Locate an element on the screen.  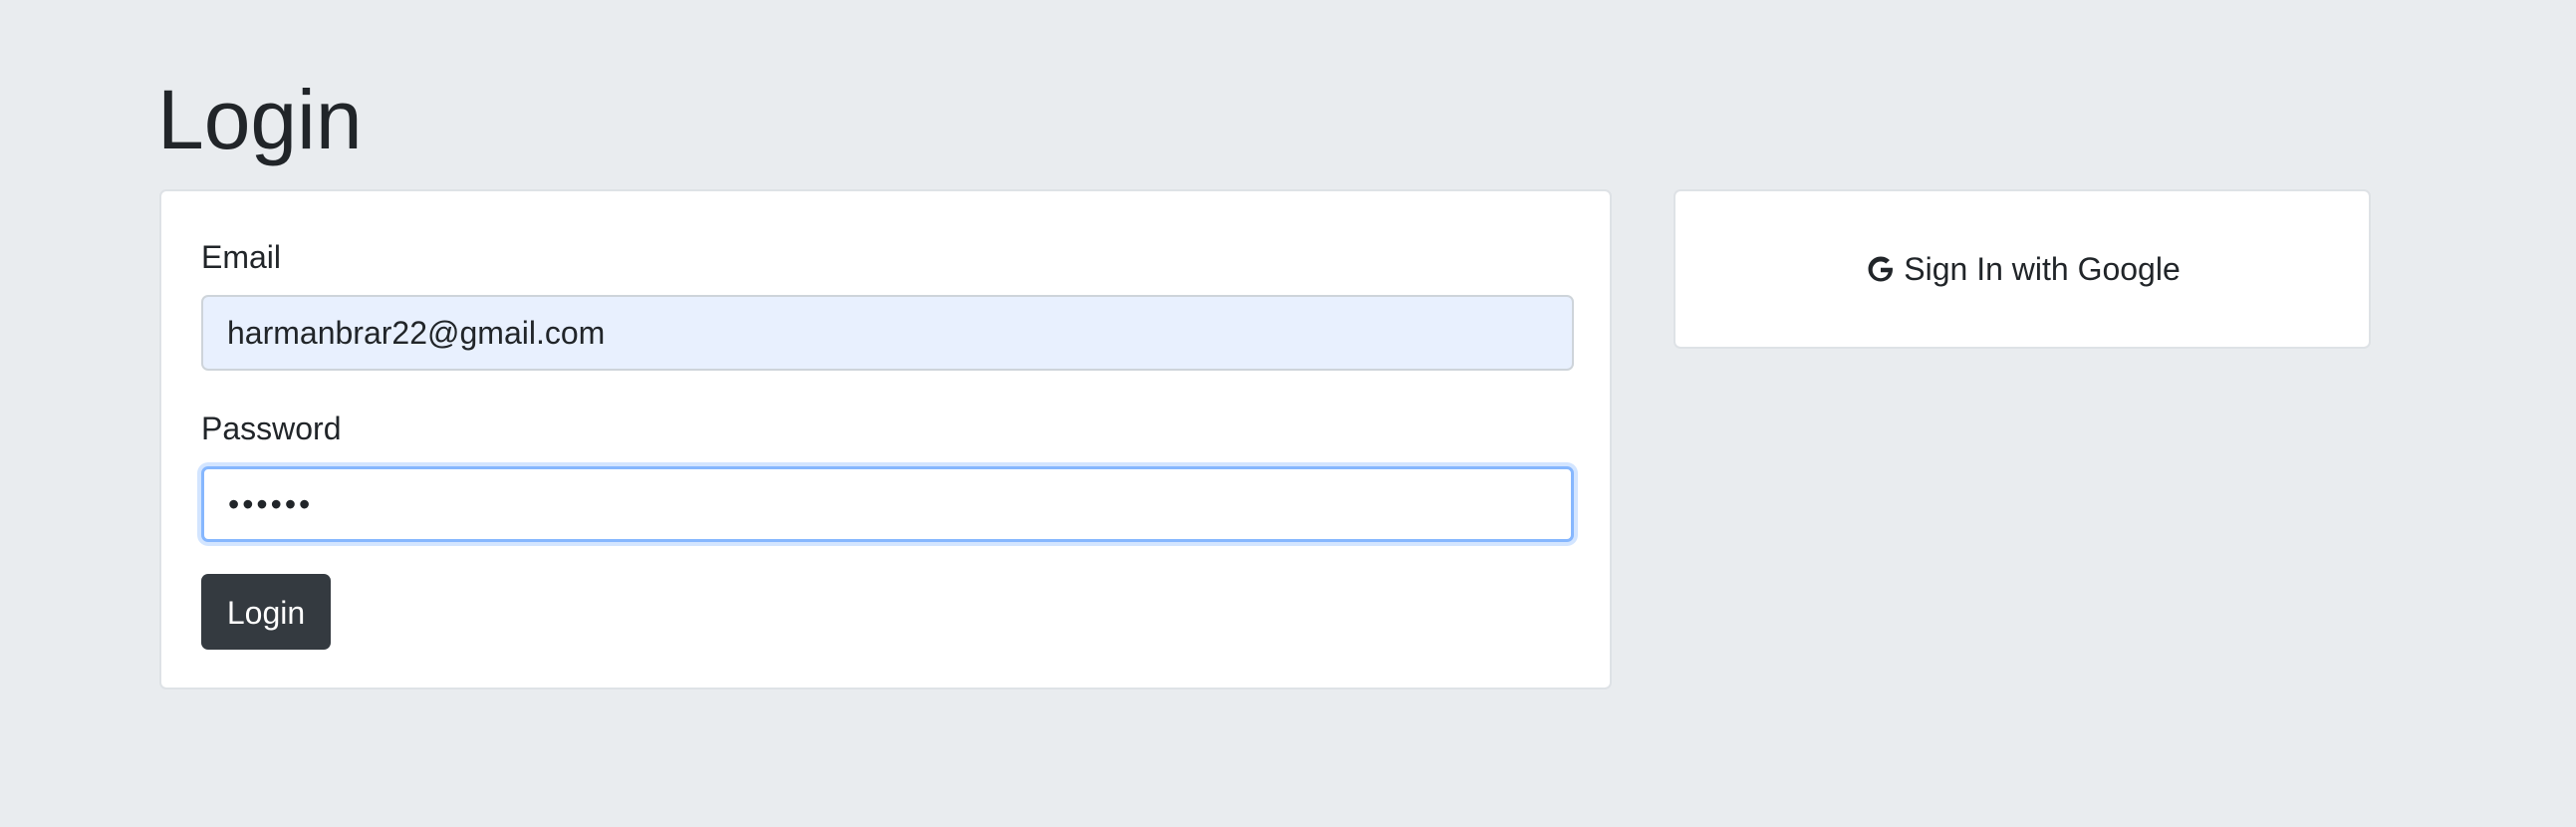
google-g-icon is located at coordinates (1881, 269).